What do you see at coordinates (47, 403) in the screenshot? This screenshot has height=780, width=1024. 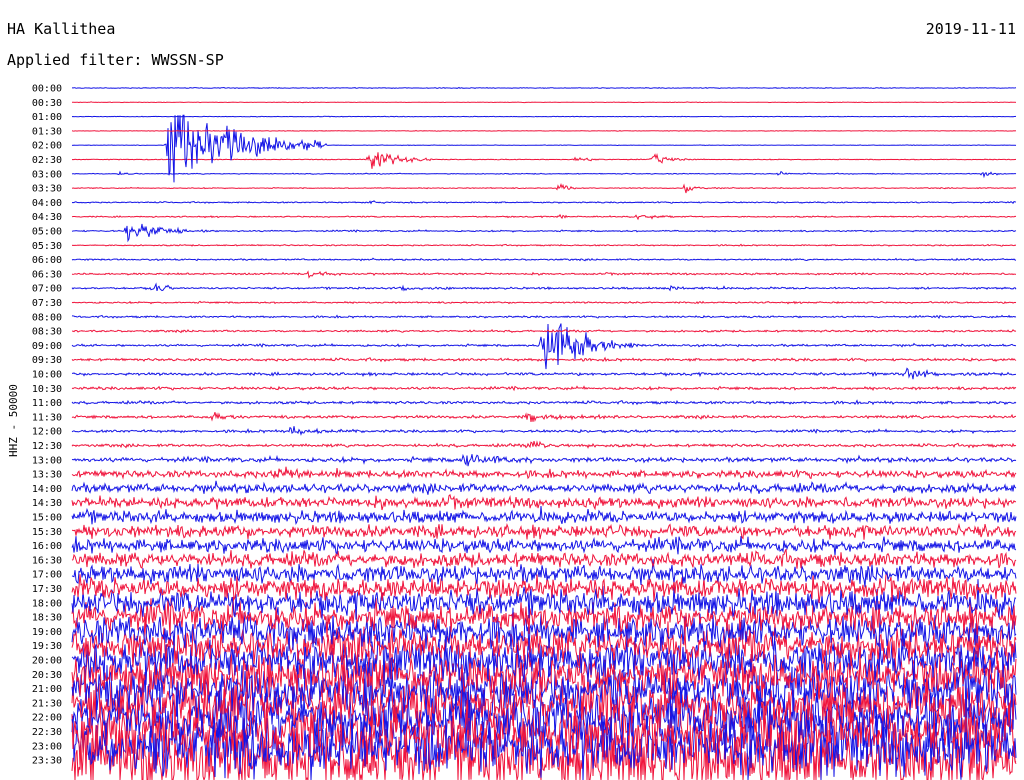 I see `time-label-1100: 11:00` at bounding box center [47, 403].